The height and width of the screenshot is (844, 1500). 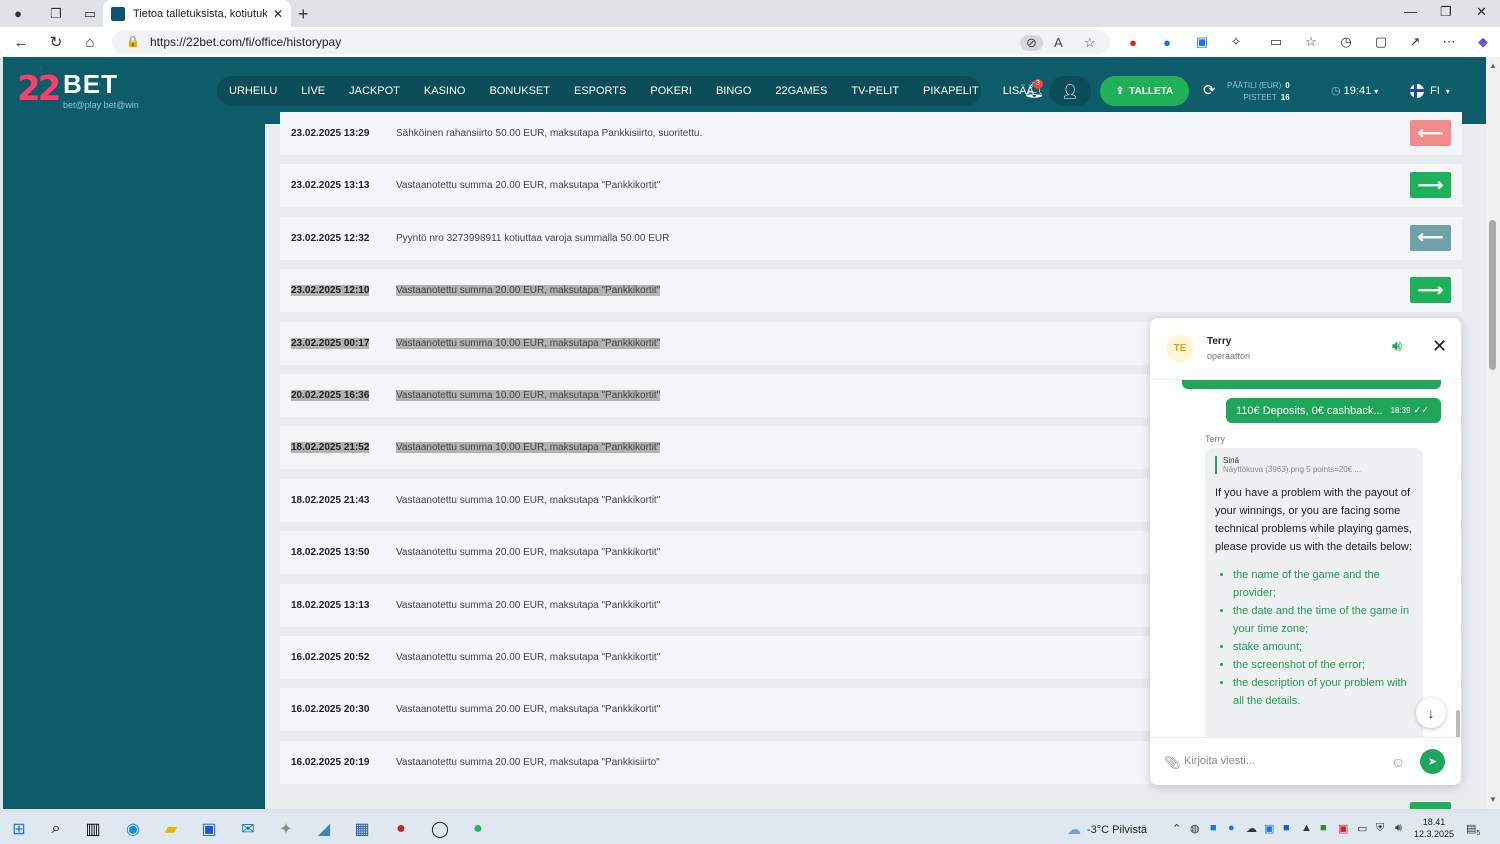 I want to click on nav-kasino: KASINO, so click(x=445, y=91).